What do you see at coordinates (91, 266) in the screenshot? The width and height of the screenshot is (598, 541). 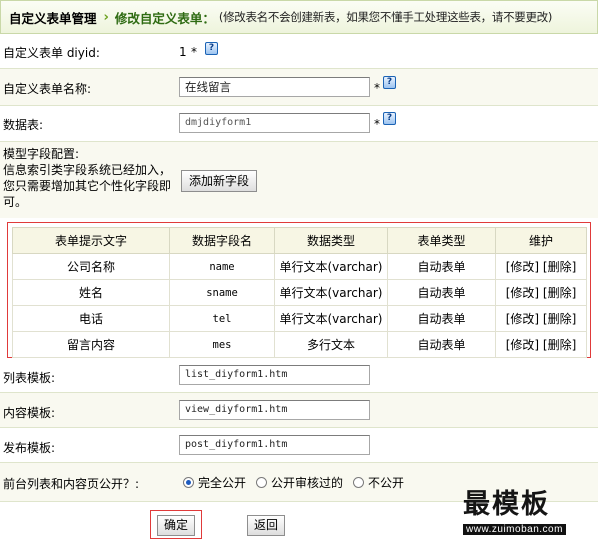 I see `field-label: 公司名称` at bounding box center [91, 266].